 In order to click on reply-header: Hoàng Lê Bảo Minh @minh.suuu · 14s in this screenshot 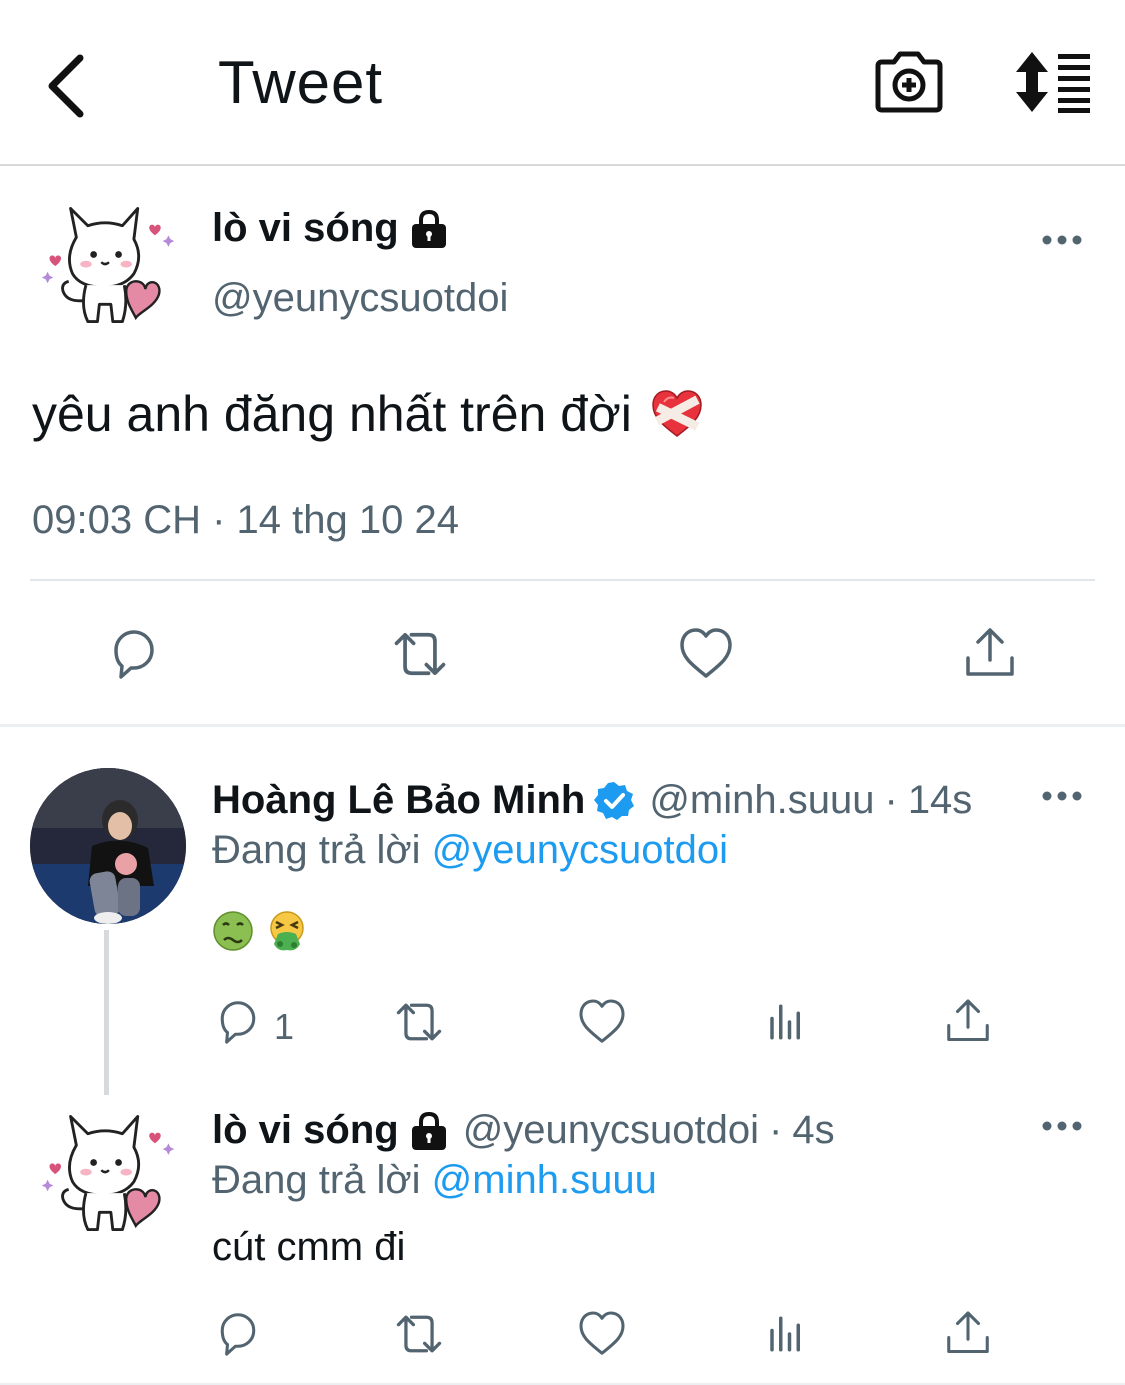, I will do `click(592, 800)`.